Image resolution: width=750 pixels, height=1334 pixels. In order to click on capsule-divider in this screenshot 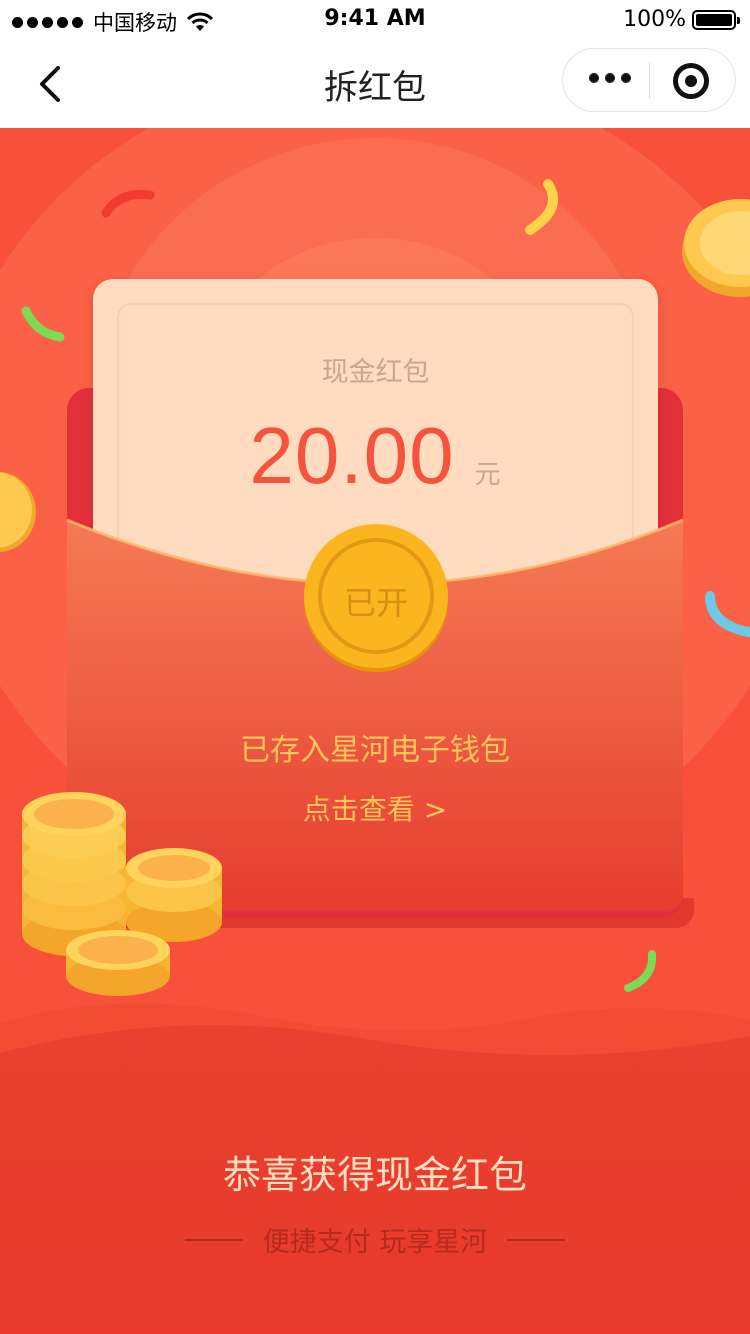, I will do `click(649, 81)`.